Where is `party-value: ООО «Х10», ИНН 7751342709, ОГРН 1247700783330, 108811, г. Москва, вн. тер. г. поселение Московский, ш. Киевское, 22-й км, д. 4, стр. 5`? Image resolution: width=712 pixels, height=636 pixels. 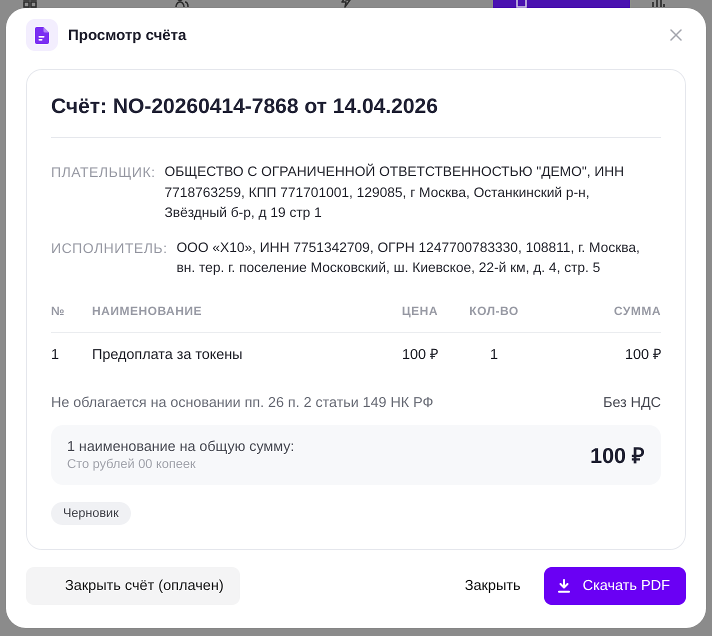 party-value: ООО «Х10», ИНН 7751342709, ОГРН 1247700783330, 108811, г. Москва, вн. тер. г. поселение Московский, ш. Киевское, 22-й км, д. 4, стр. 5 is located at coordinates (408, 257).